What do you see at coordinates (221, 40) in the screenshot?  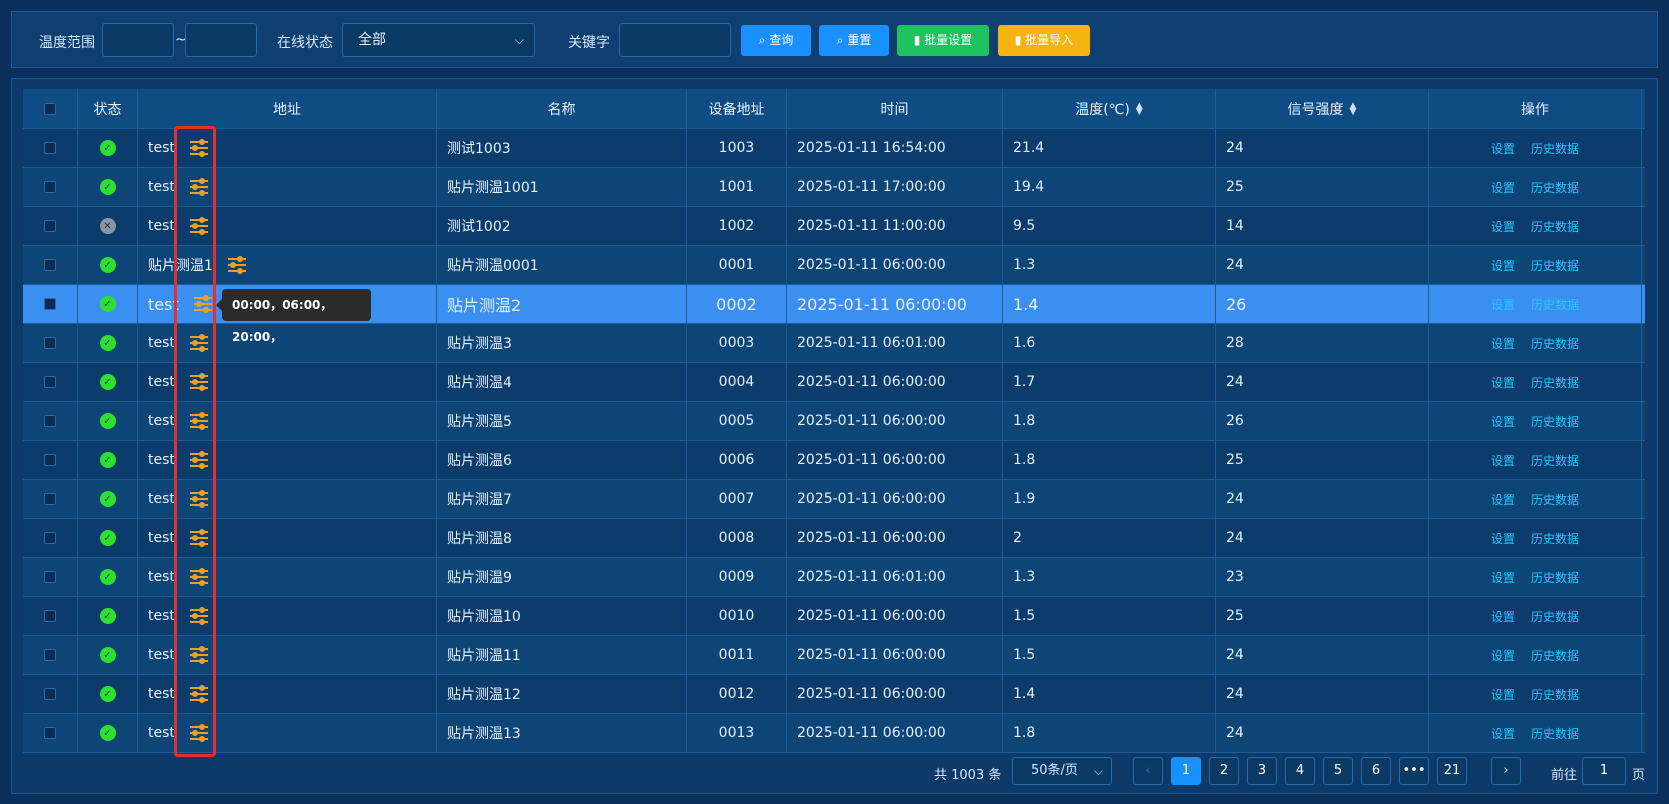 I see `temp-max-input` at bounding box center [221, 40].